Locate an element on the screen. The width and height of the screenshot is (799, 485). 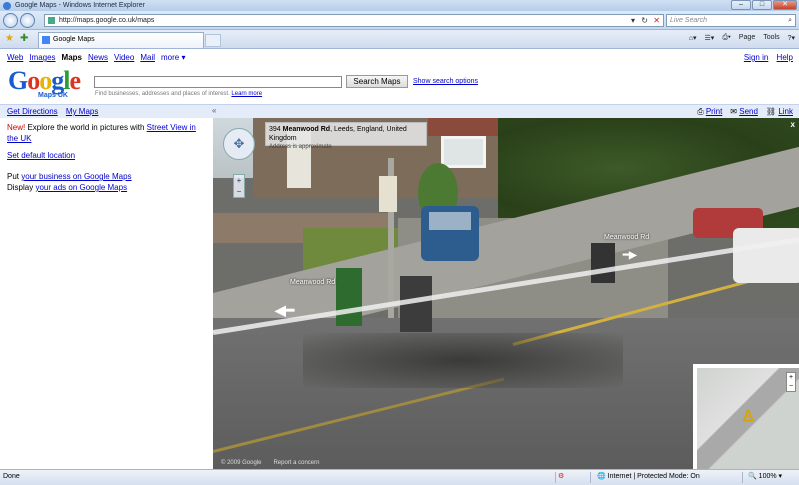
nav-video: Video is located at coordinates (124, 57).